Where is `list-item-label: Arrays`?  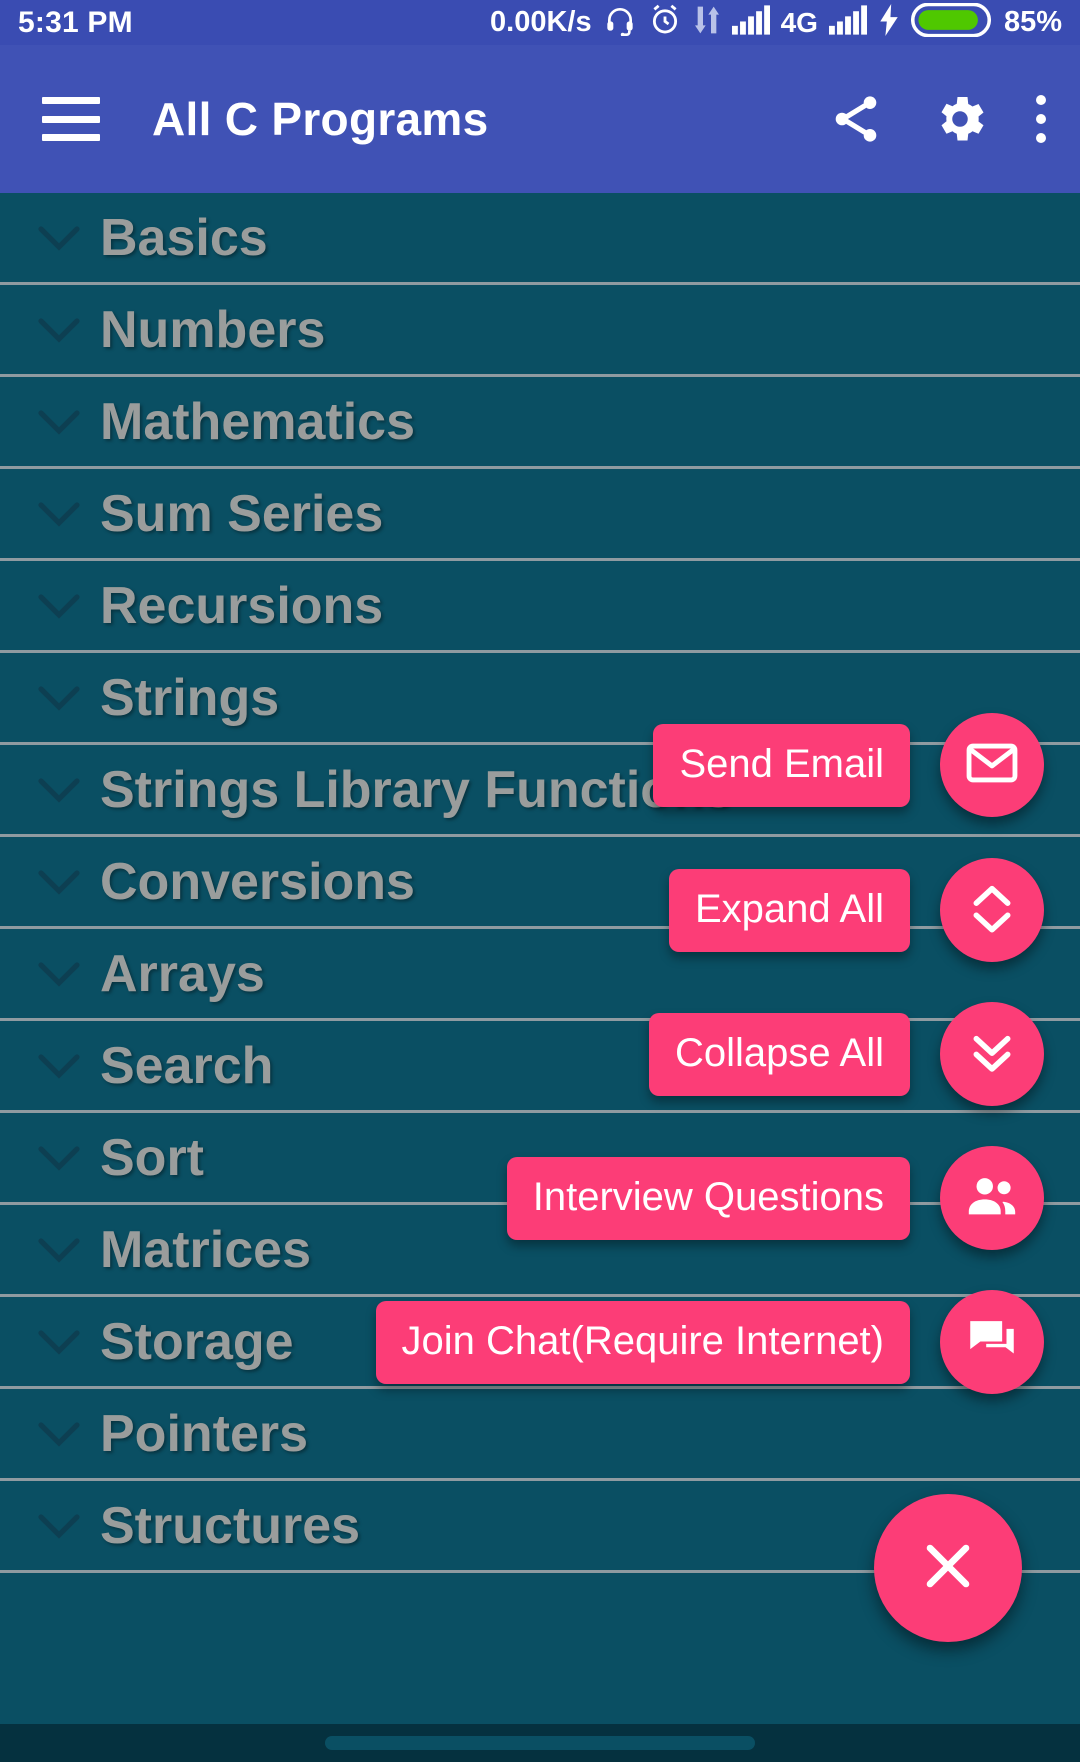
list-item-label: Arrays is located at coordinates (182, 973).